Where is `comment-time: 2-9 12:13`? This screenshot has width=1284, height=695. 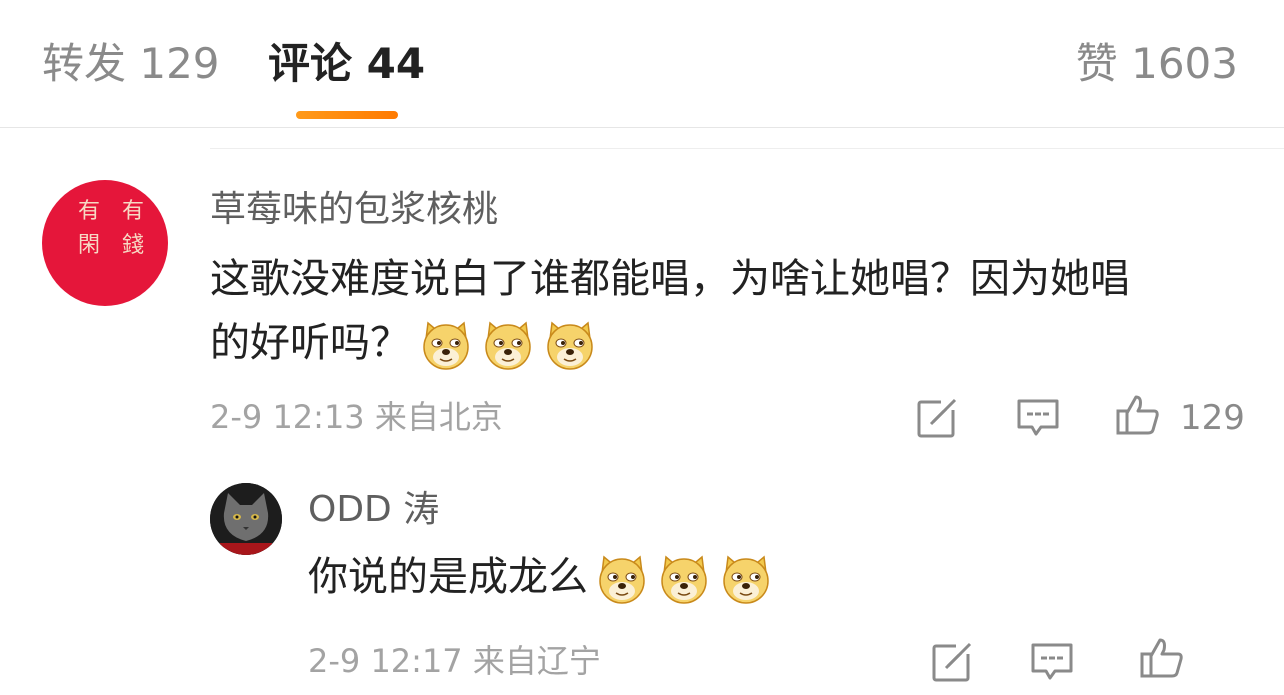 comment-time: 2-9 12:13 is located at coordinates (287, 417).